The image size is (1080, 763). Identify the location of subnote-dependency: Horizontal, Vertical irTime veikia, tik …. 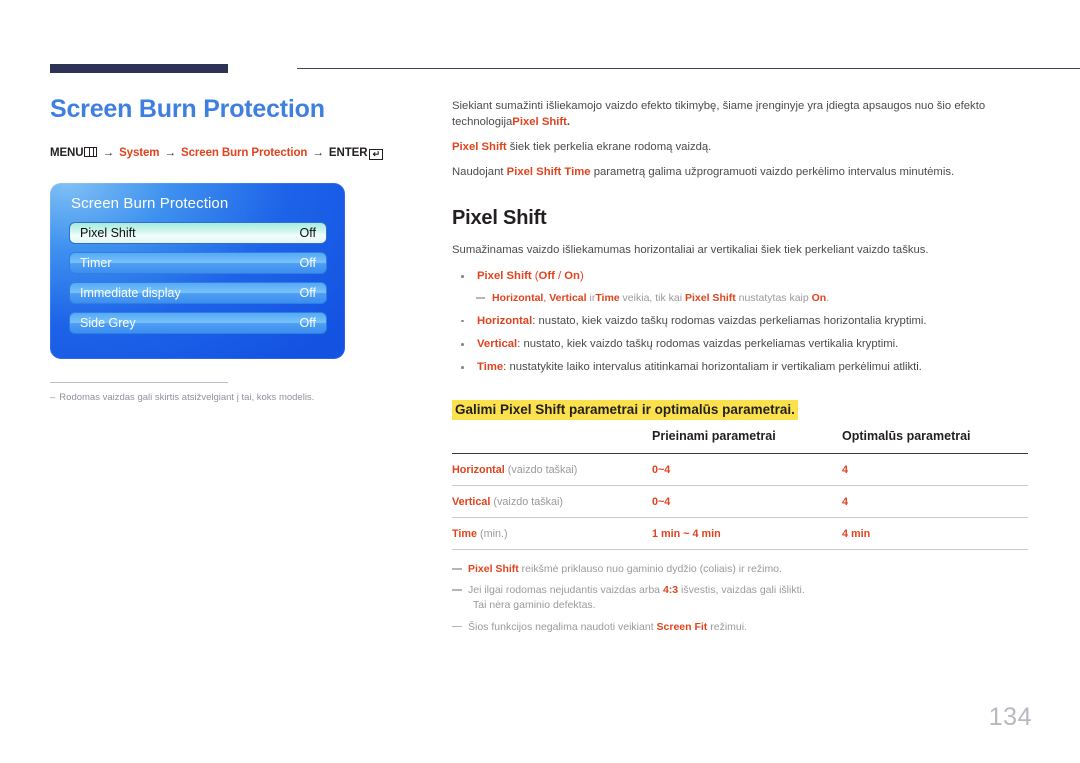
(740, 298).